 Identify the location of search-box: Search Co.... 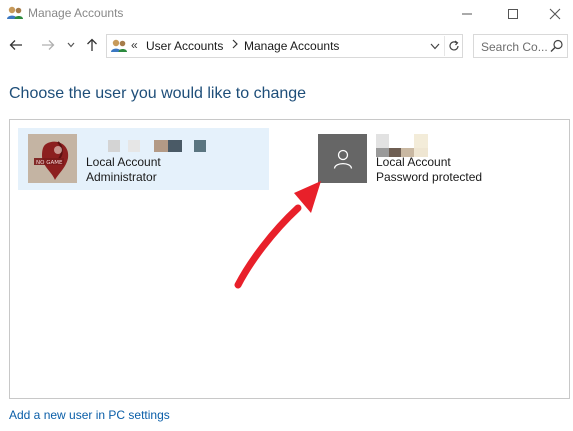
(520, 46).